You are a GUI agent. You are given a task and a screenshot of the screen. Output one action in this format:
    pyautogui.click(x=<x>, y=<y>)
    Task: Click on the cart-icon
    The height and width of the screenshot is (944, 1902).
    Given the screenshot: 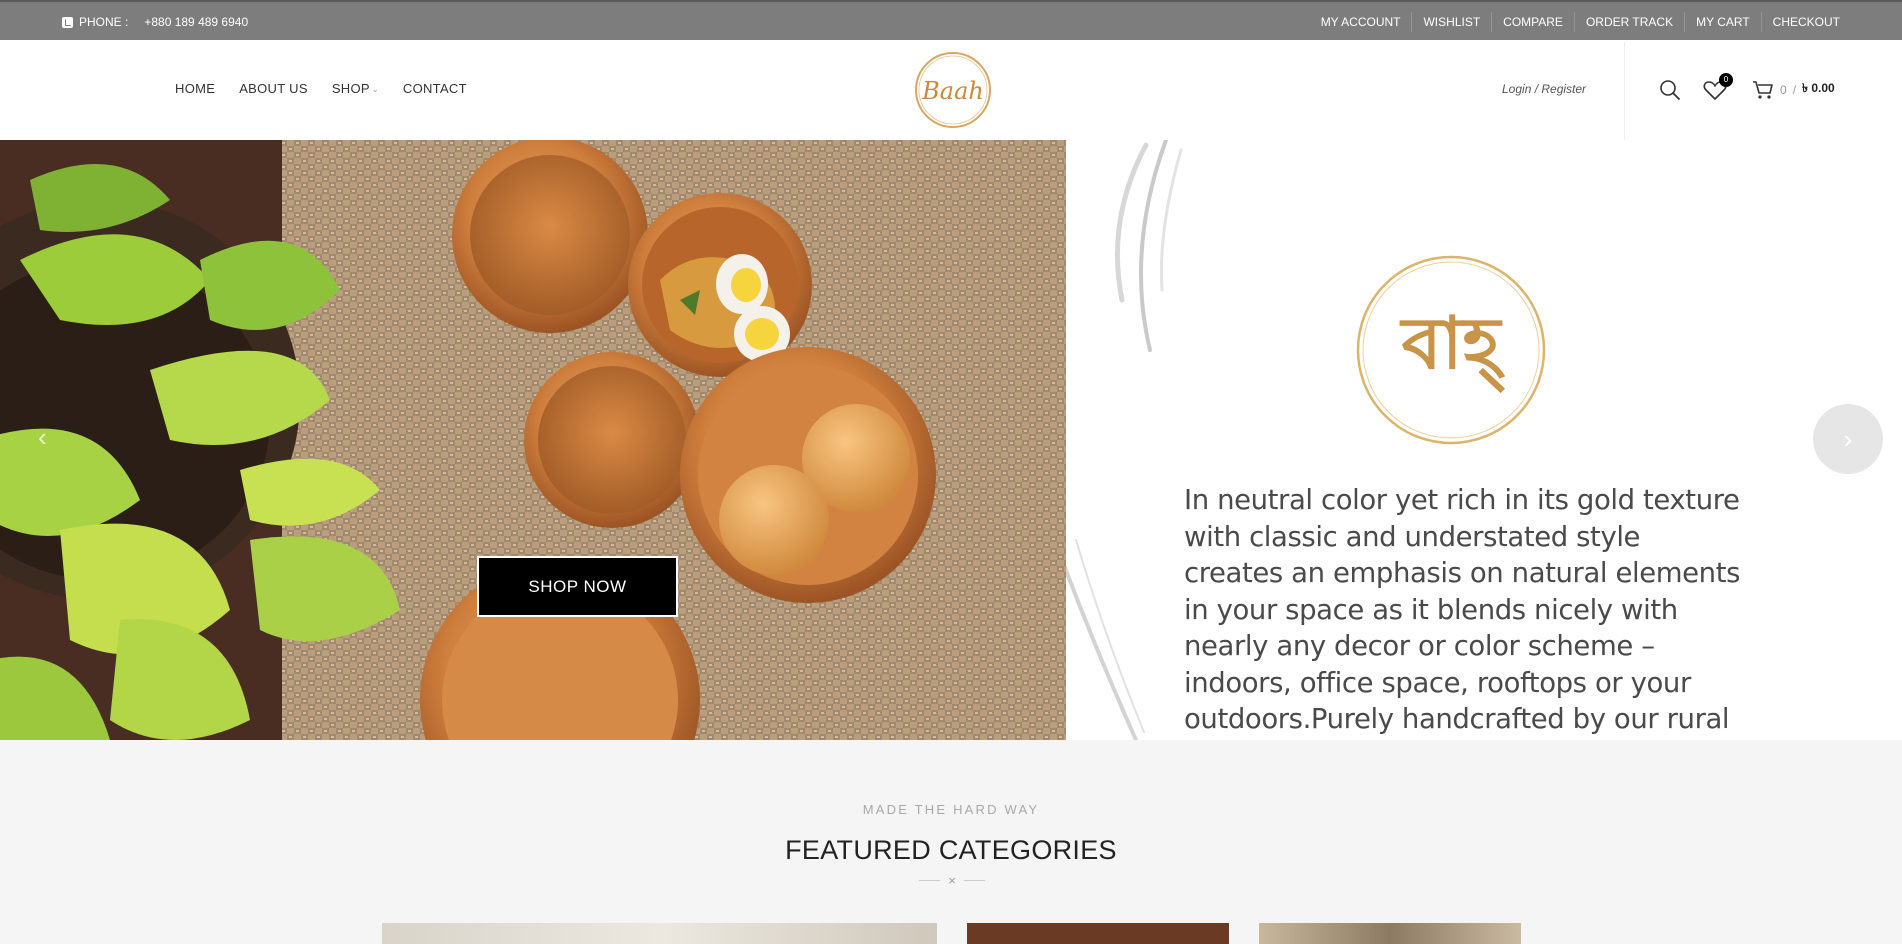 What is the action you would take?
    pyautogui.click(x=1763, y=90)
    